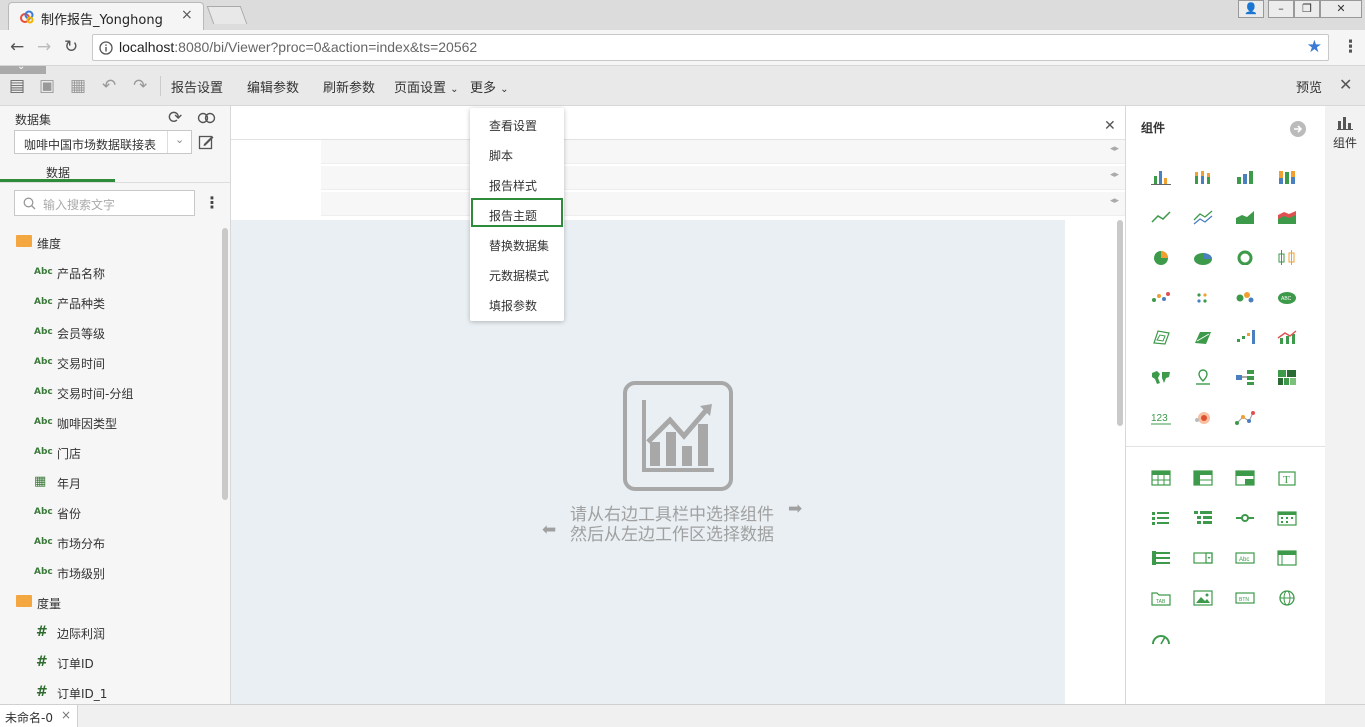 This screenshot has width=1365, height=727. Describe the element at coordinates (1287, 558) in the screenshot. I see `grid-icon` at that location.